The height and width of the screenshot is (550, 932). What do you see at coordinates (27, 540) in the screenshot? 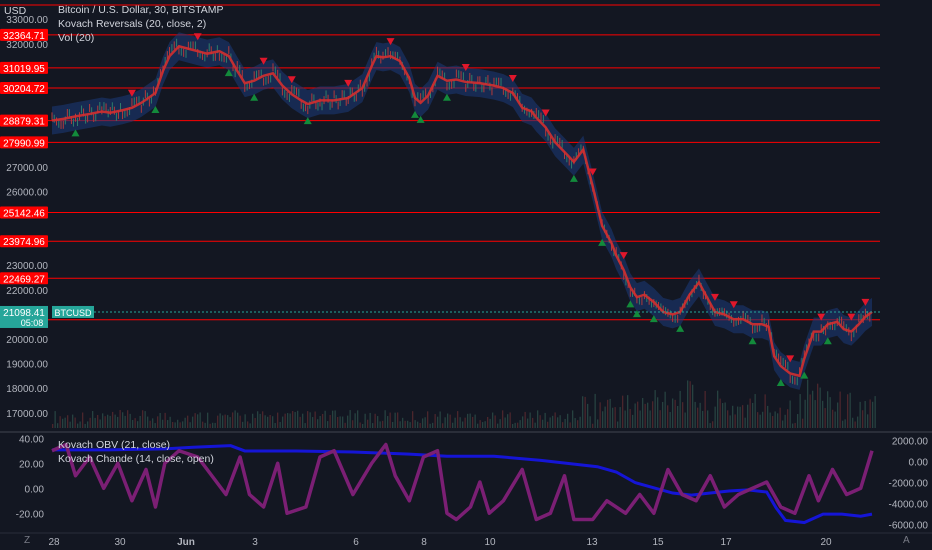
I see `timezone-icon: Z` at bounding box center [27, 540].